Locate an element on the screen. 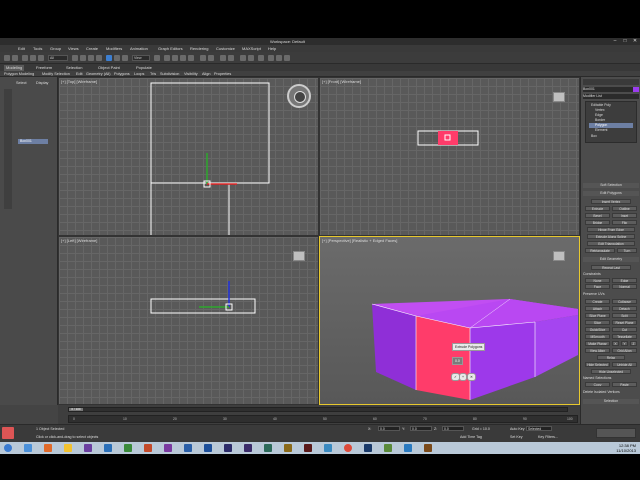 The image size is (640, 480). constraint-none-radio: None is located at coordinates (597, 280).